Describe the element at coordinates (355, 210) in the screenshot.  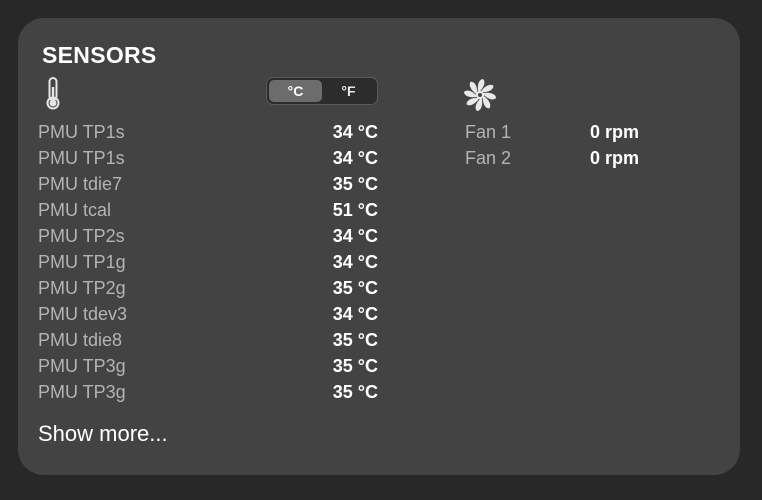
I see `sensor-value: 51 °C` at that location.